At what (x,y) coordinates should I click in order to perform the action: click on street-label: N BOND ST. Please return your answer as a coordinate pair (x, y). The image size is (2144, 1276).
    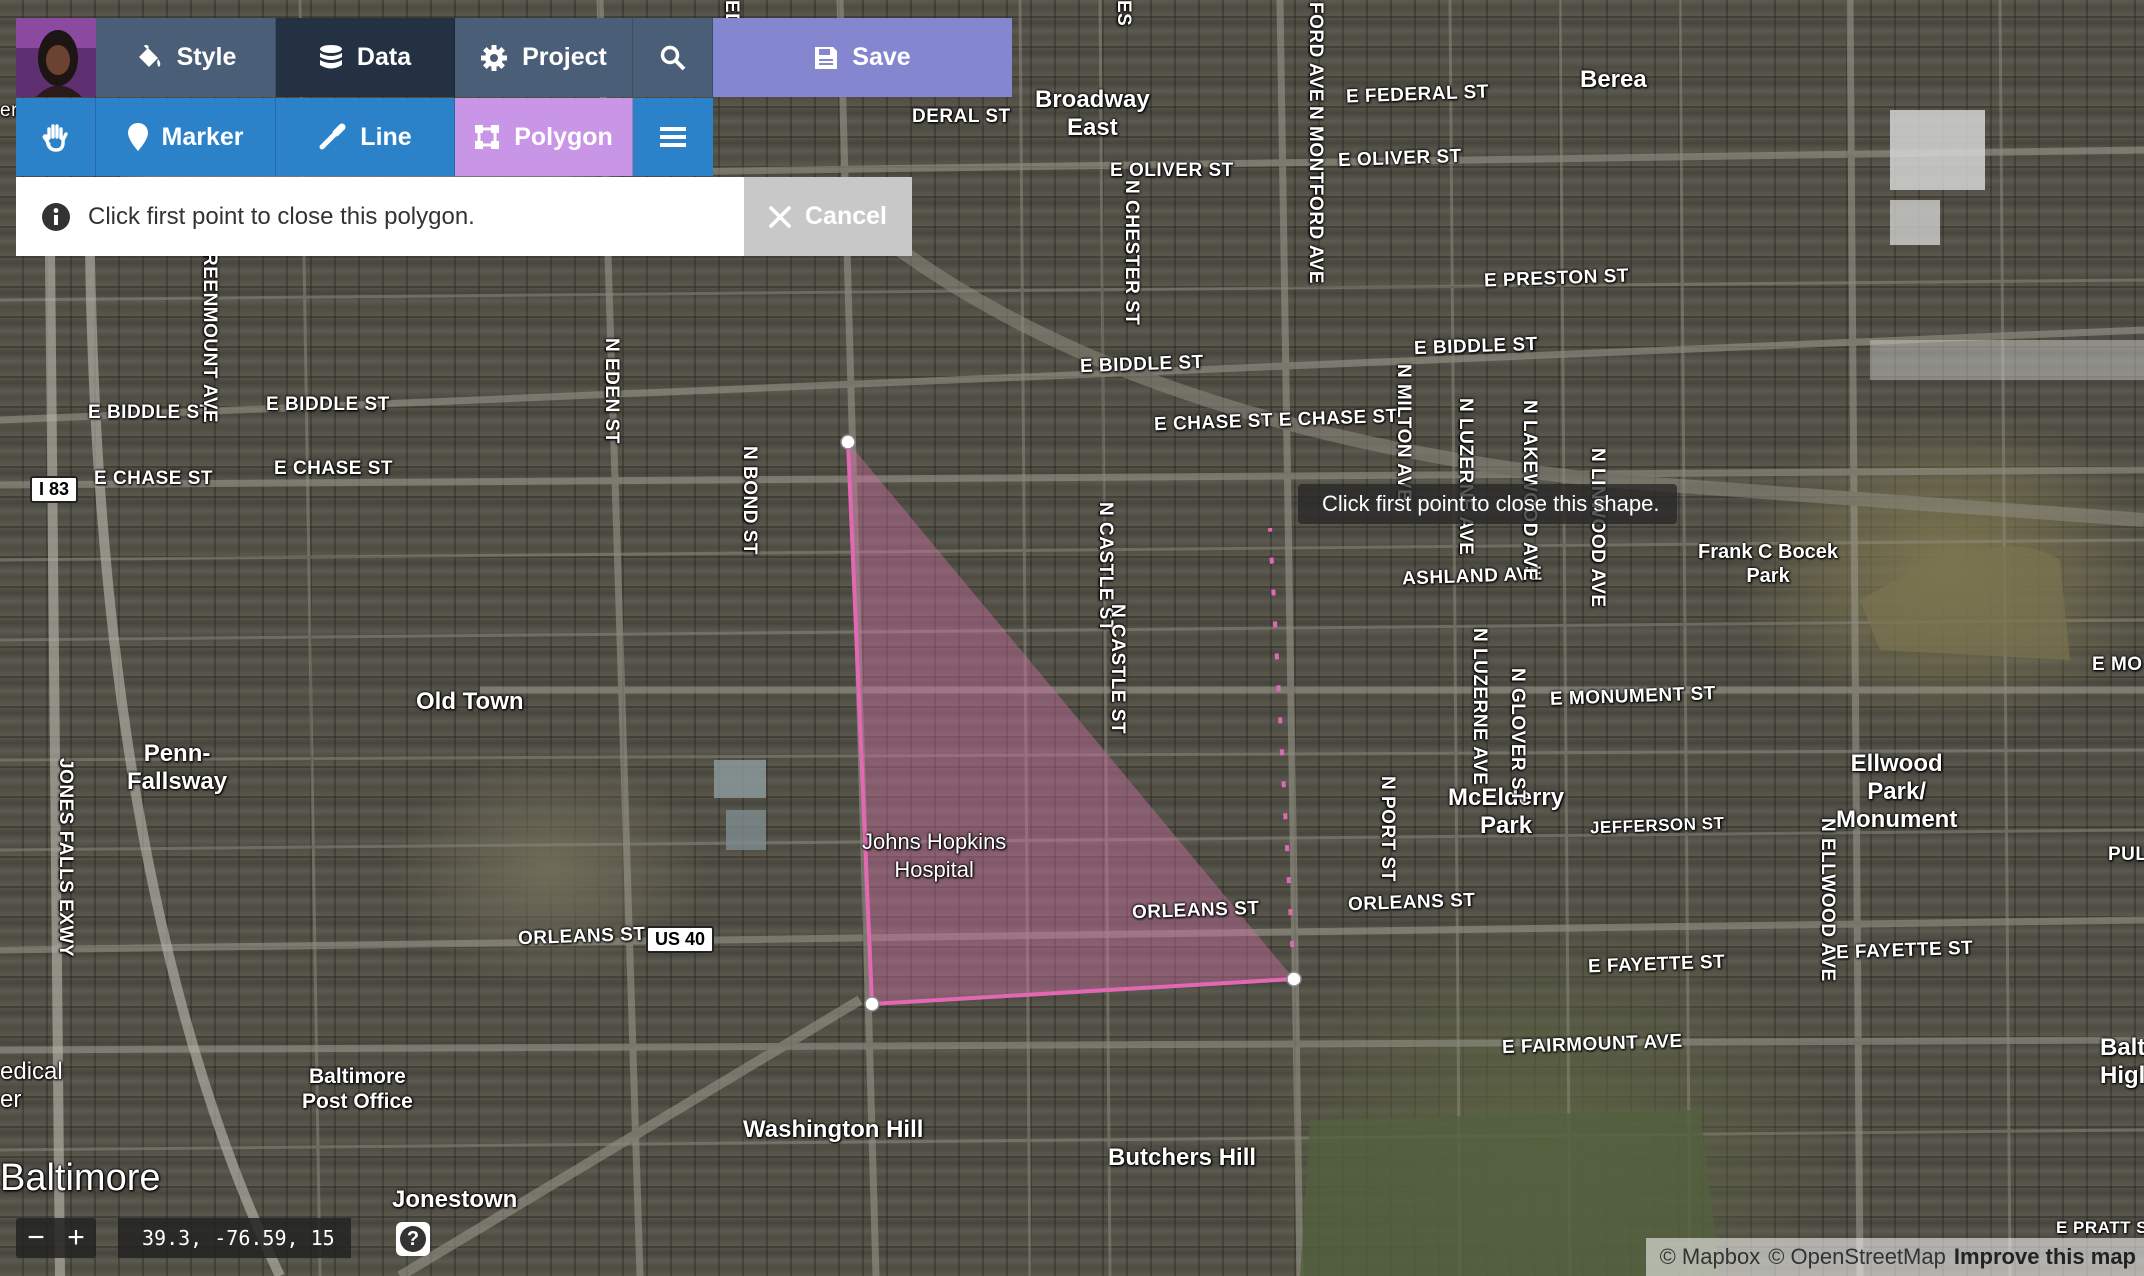
    Looking at the image, I should click on (749, 500).